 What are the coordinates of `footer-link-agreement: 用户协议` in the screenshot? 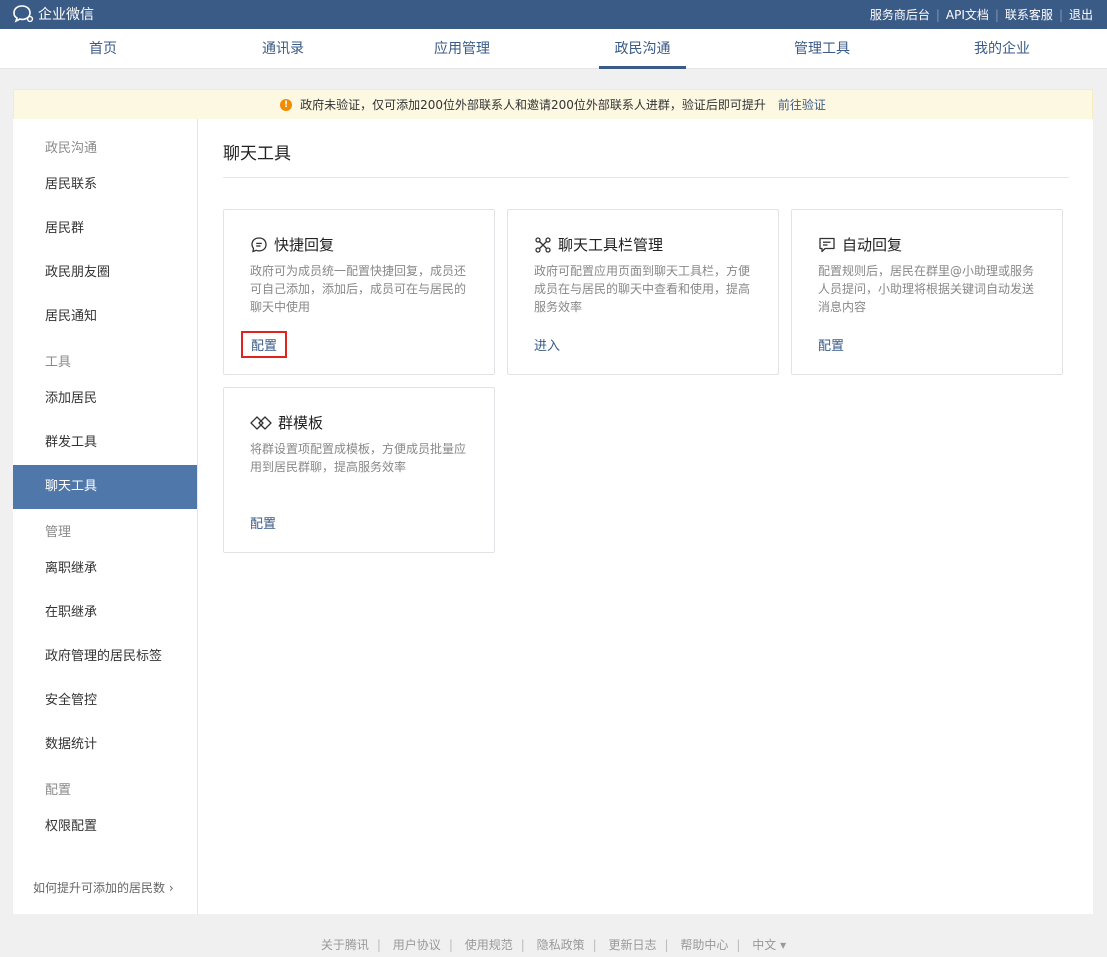 It's located at (417, 945).